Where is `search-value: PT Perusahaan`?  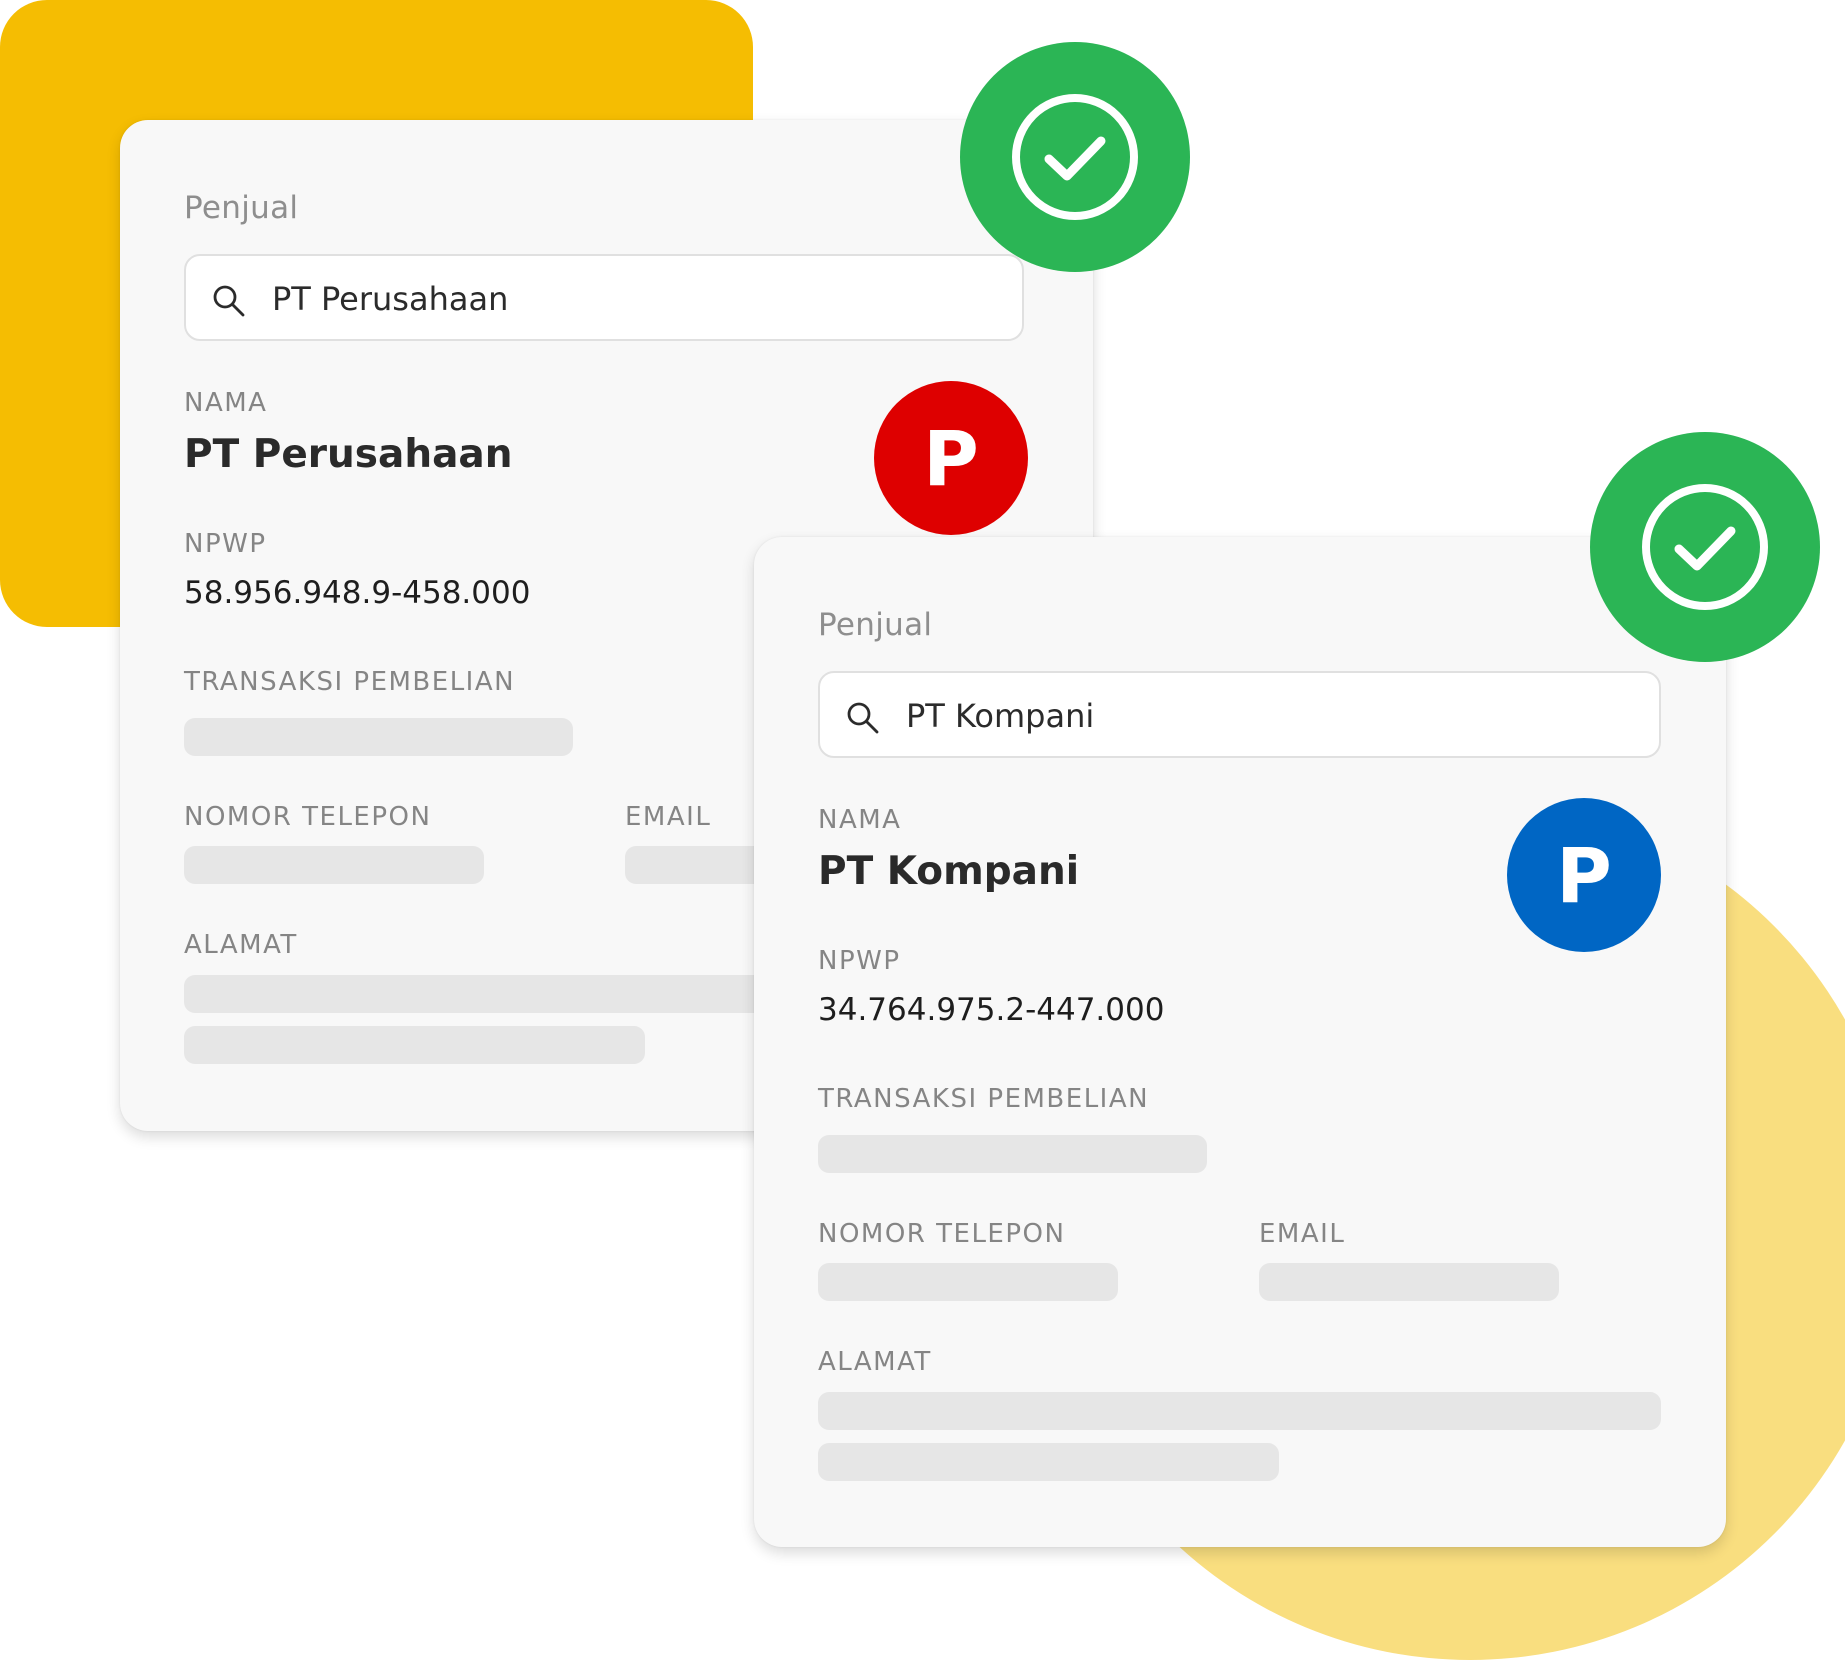
search-value: PT Perusahaan is located at coordinates (390, 299).